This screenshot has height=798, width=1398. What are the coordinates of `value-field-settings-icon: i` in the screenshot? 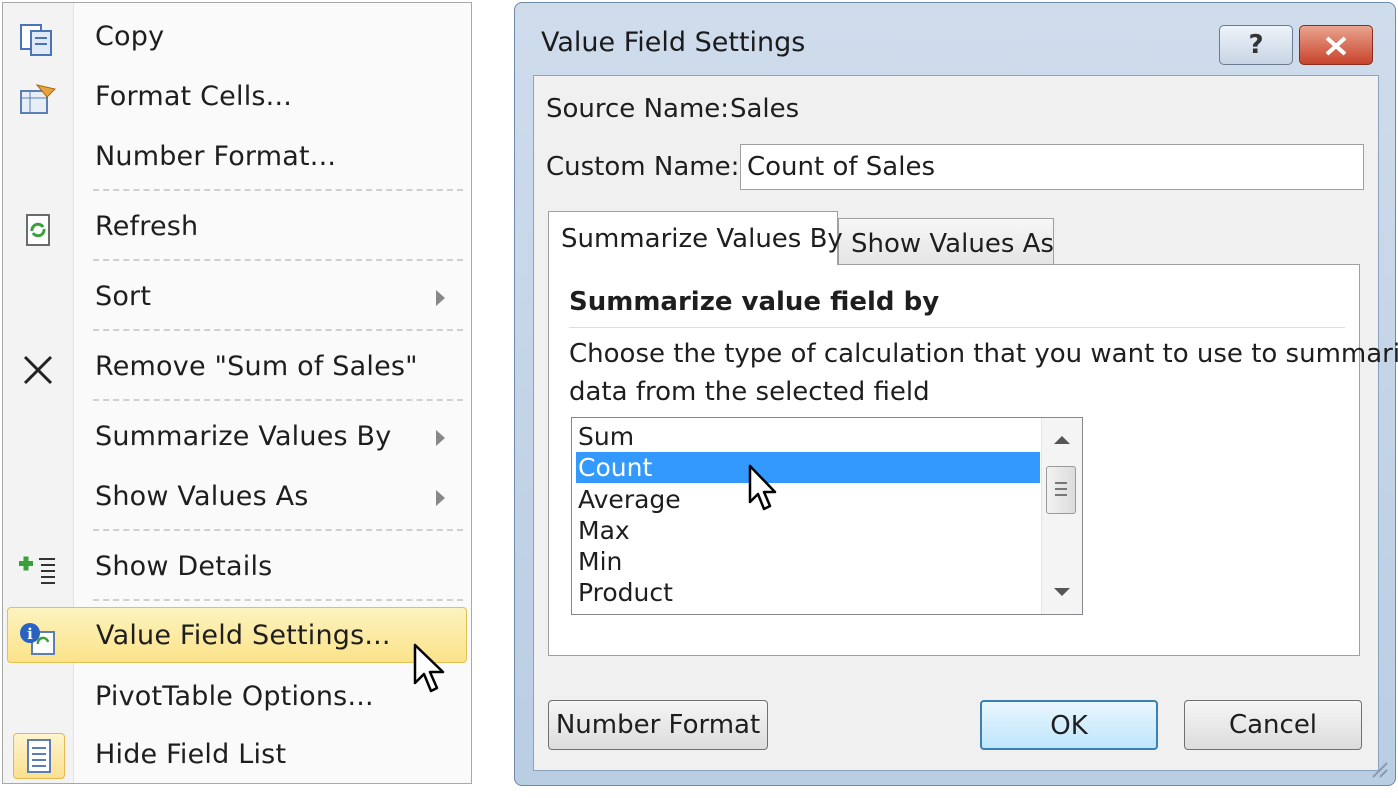 It's located at (38, 637).